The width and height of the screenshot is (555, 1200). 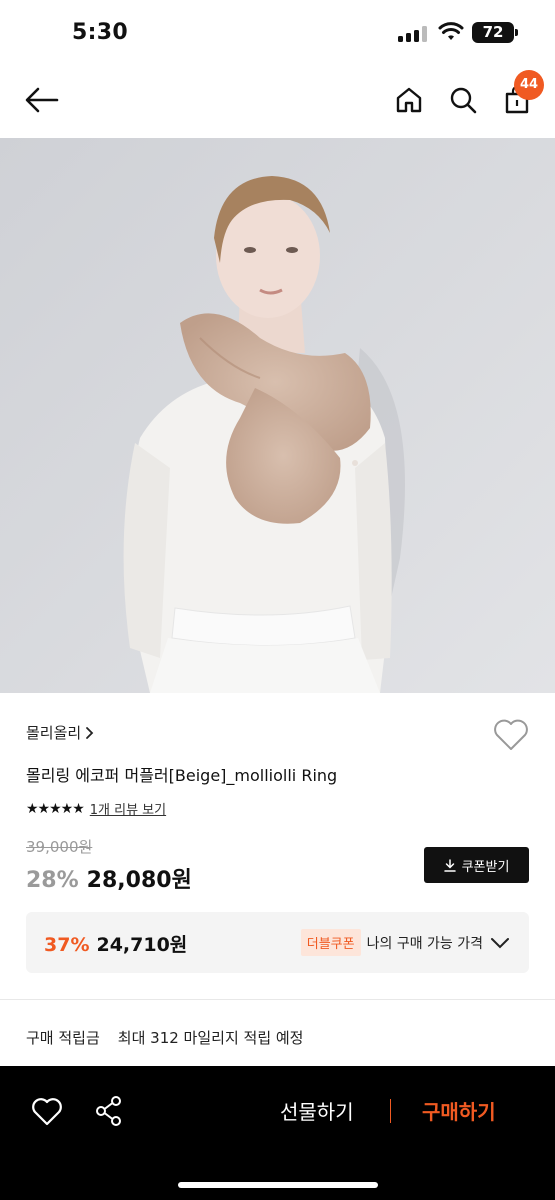 I want to click on brand-link: 몰리올리, so click(x=60, y=732).